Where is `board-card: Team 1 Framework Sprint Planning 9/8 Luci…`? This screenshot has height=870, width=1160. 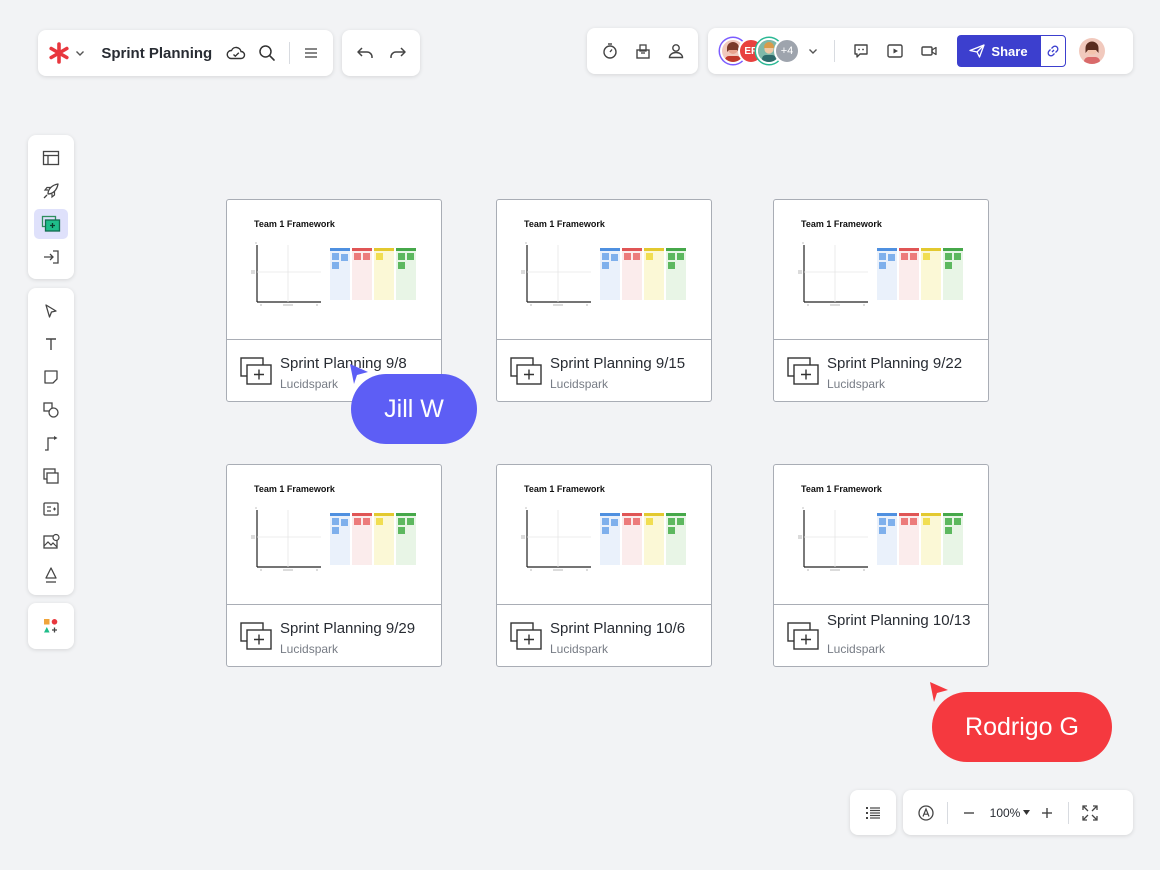
board-card: Team 1 Framework Sprint Planning 9/8 Luci… is located at coordinates (334, 300).